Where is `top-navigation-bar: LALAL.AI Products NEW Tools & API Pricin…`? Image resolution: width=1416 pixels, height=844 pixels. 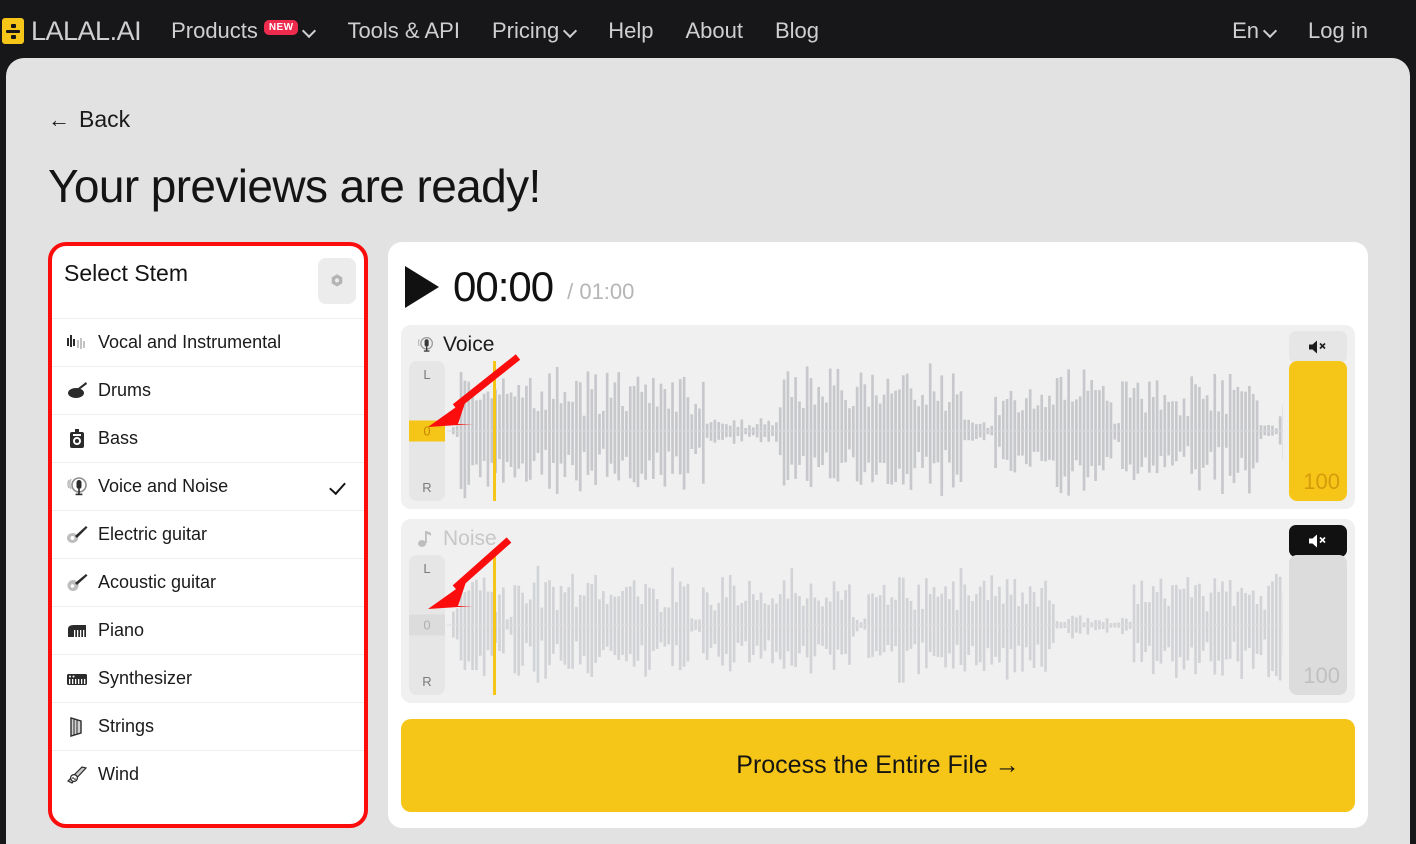 top-navigation-bar: LALAL.AI Products NEW Tools & API Pricin… is located at coordinates (708, 31).